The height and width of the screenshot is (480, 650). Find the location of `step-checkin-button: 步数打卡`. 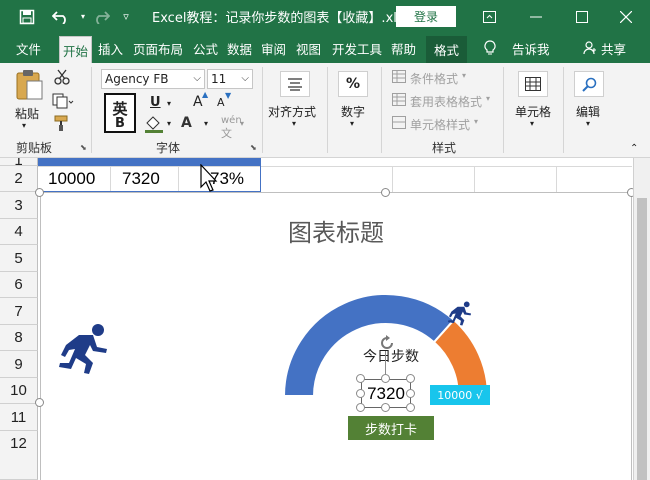

step-checkin-button: 步数打卡 is located at coordinates (391, 428).